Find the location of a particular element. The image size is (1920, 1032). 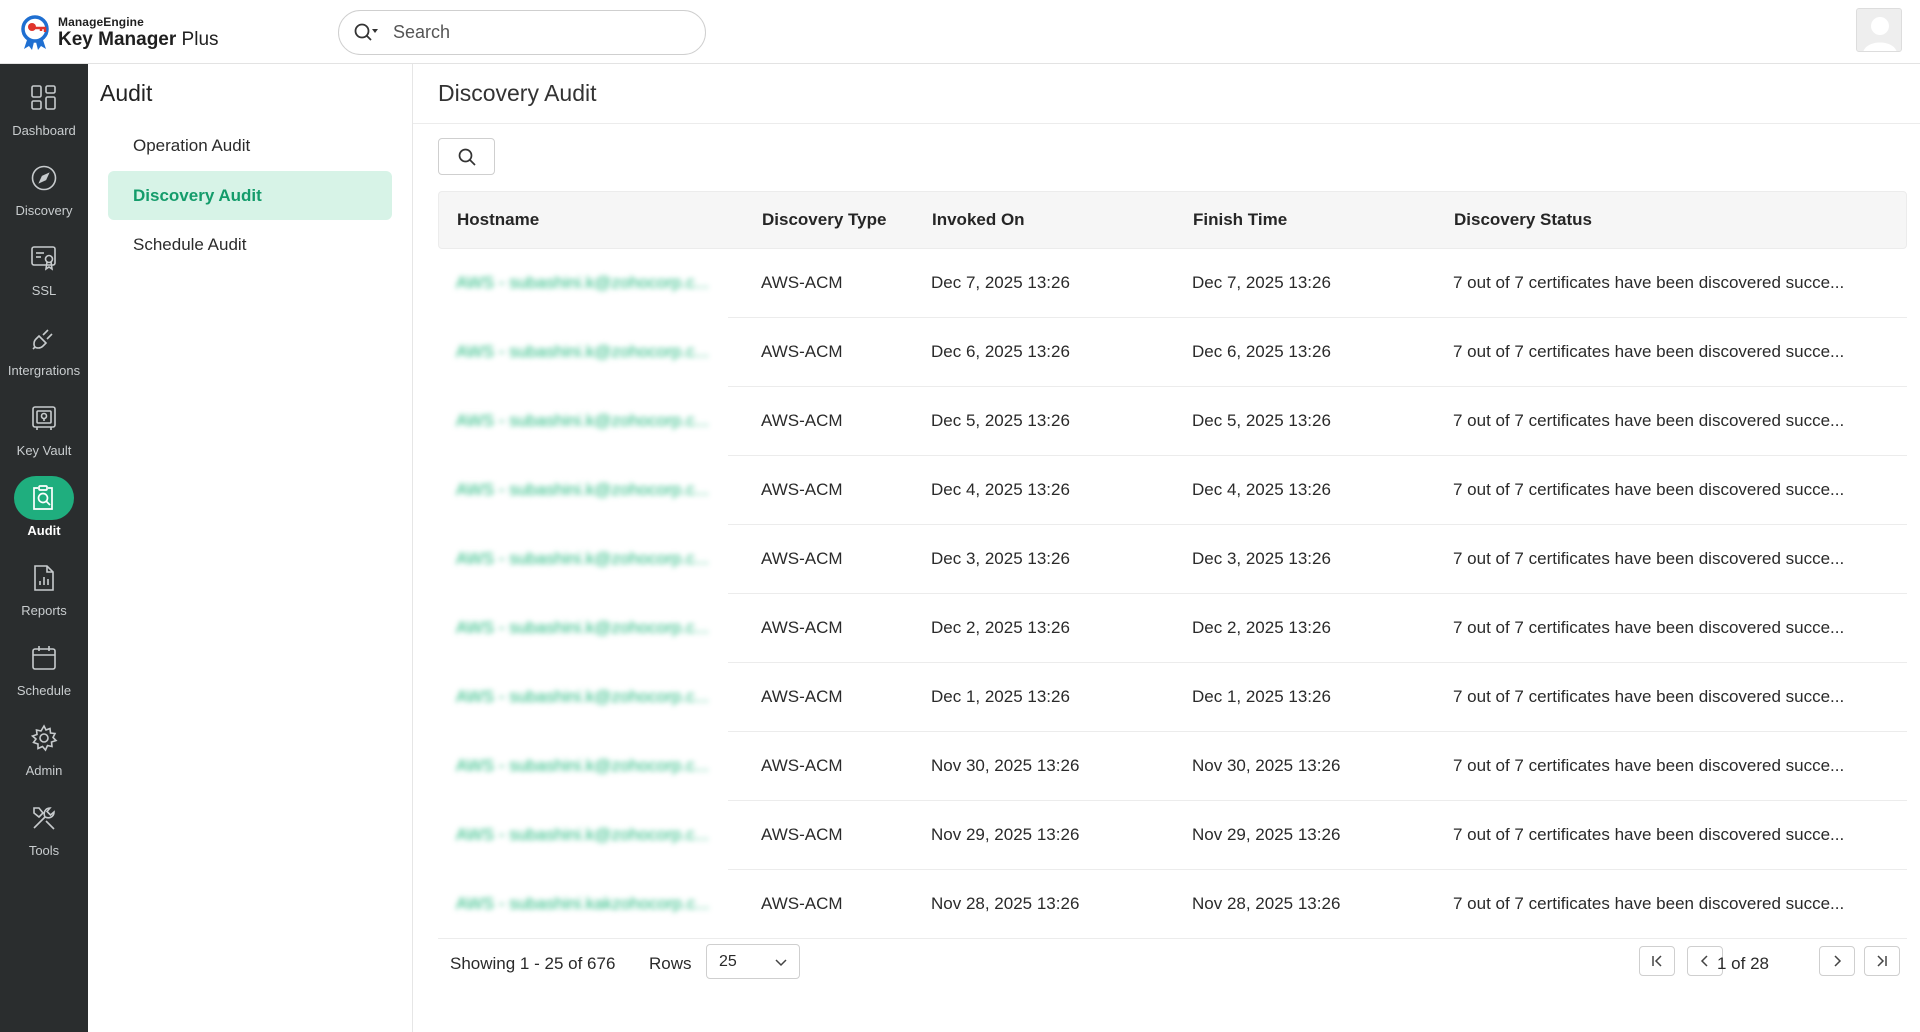

subnav-item-schedule-audit: Schedule Audit is located at coordinates (250, 244).